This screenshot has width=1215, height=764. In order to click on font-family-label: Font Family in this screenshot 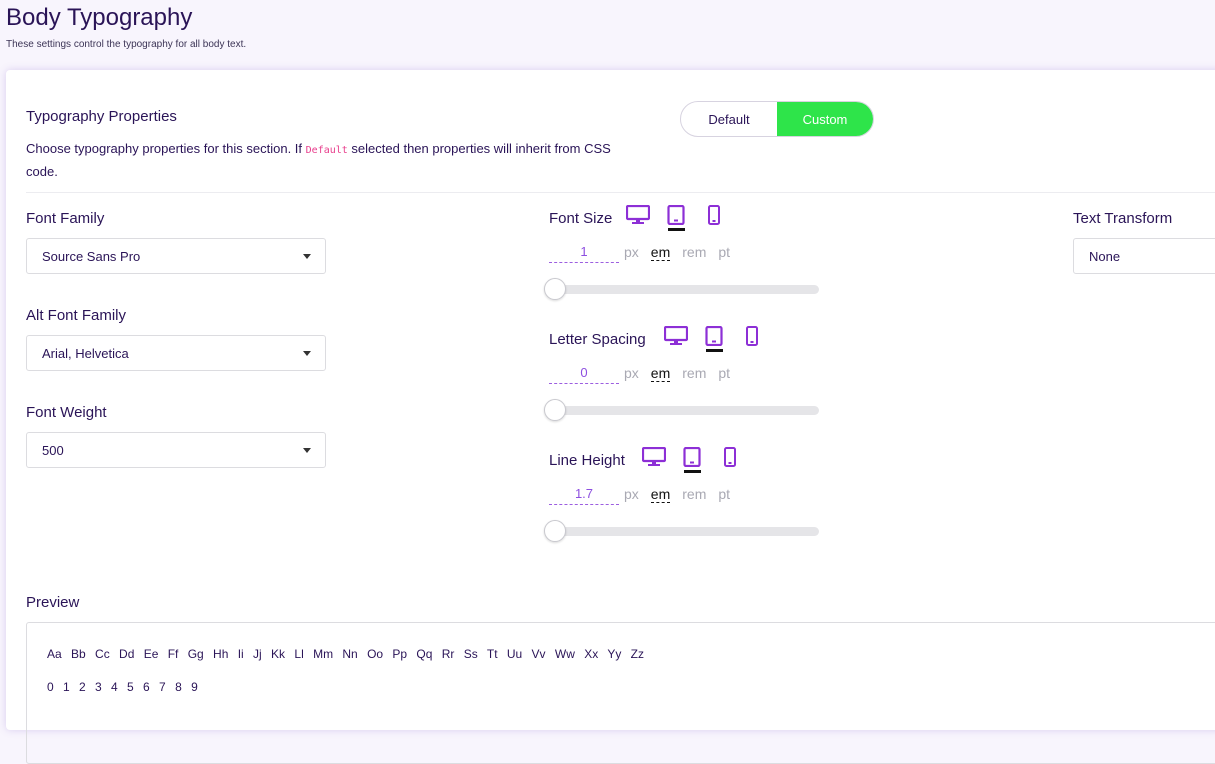, I will do `click(65, 218)`.